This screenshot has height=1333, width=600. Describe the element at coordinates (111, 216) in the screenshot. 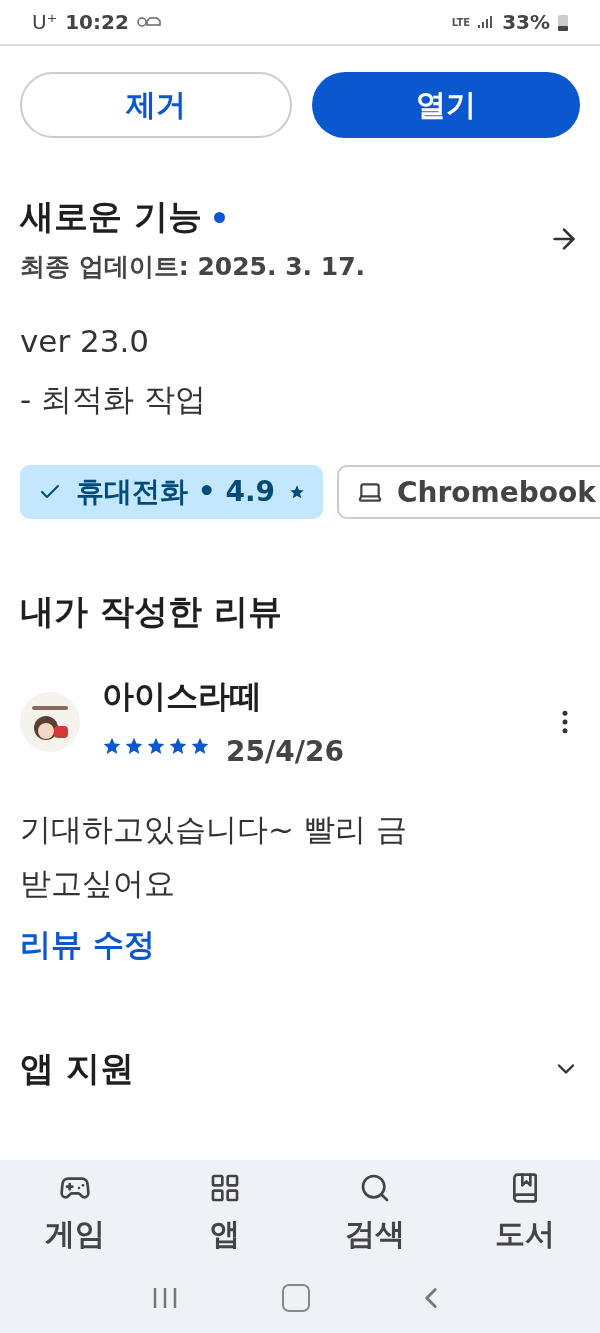

I see `section-title: 새로운 기능` at that location.